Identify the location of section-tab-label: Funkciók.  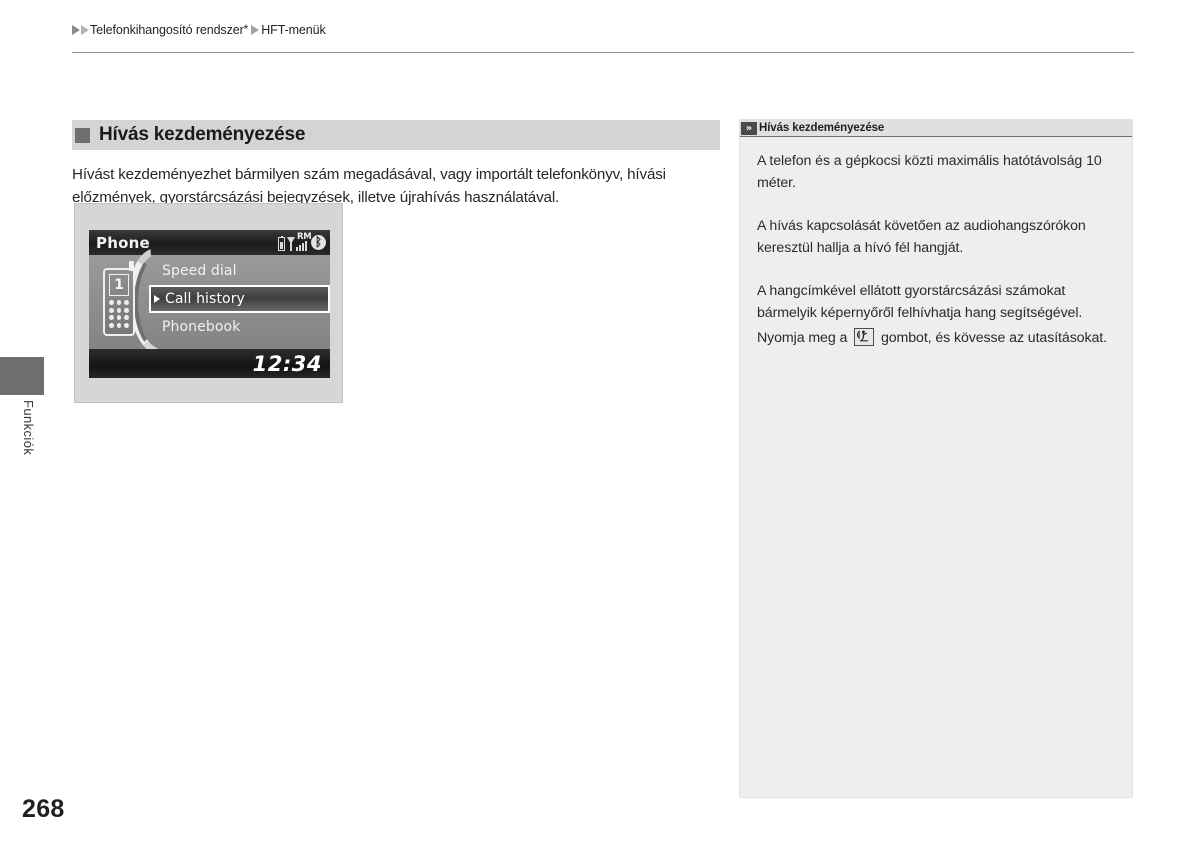
(28, 428).